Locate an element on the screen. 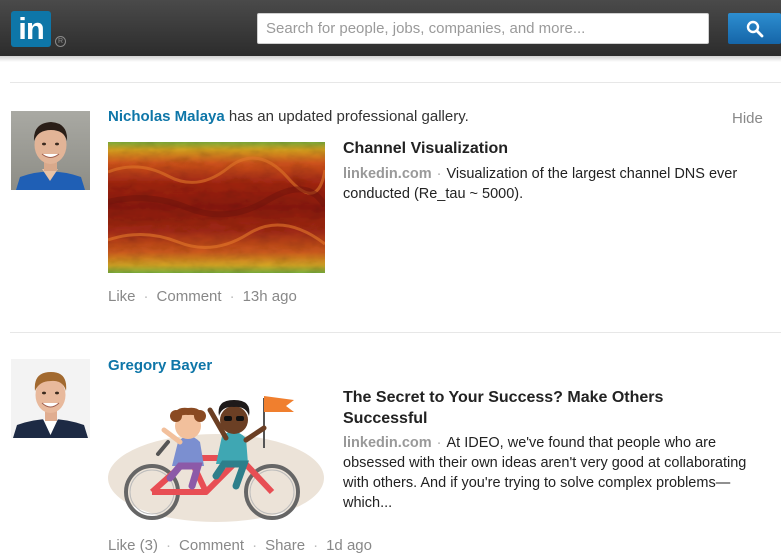 The width and height of the screenshot is (781, 558). gallery-thumbnail is located at coordinates (216, 207).